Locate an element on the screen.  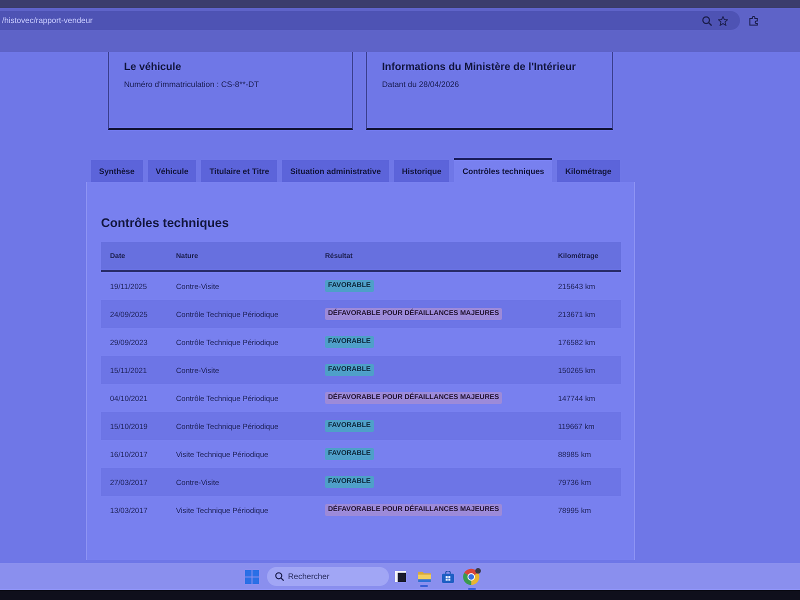
tab: Situation administrative is located at coordinates (335, 171).